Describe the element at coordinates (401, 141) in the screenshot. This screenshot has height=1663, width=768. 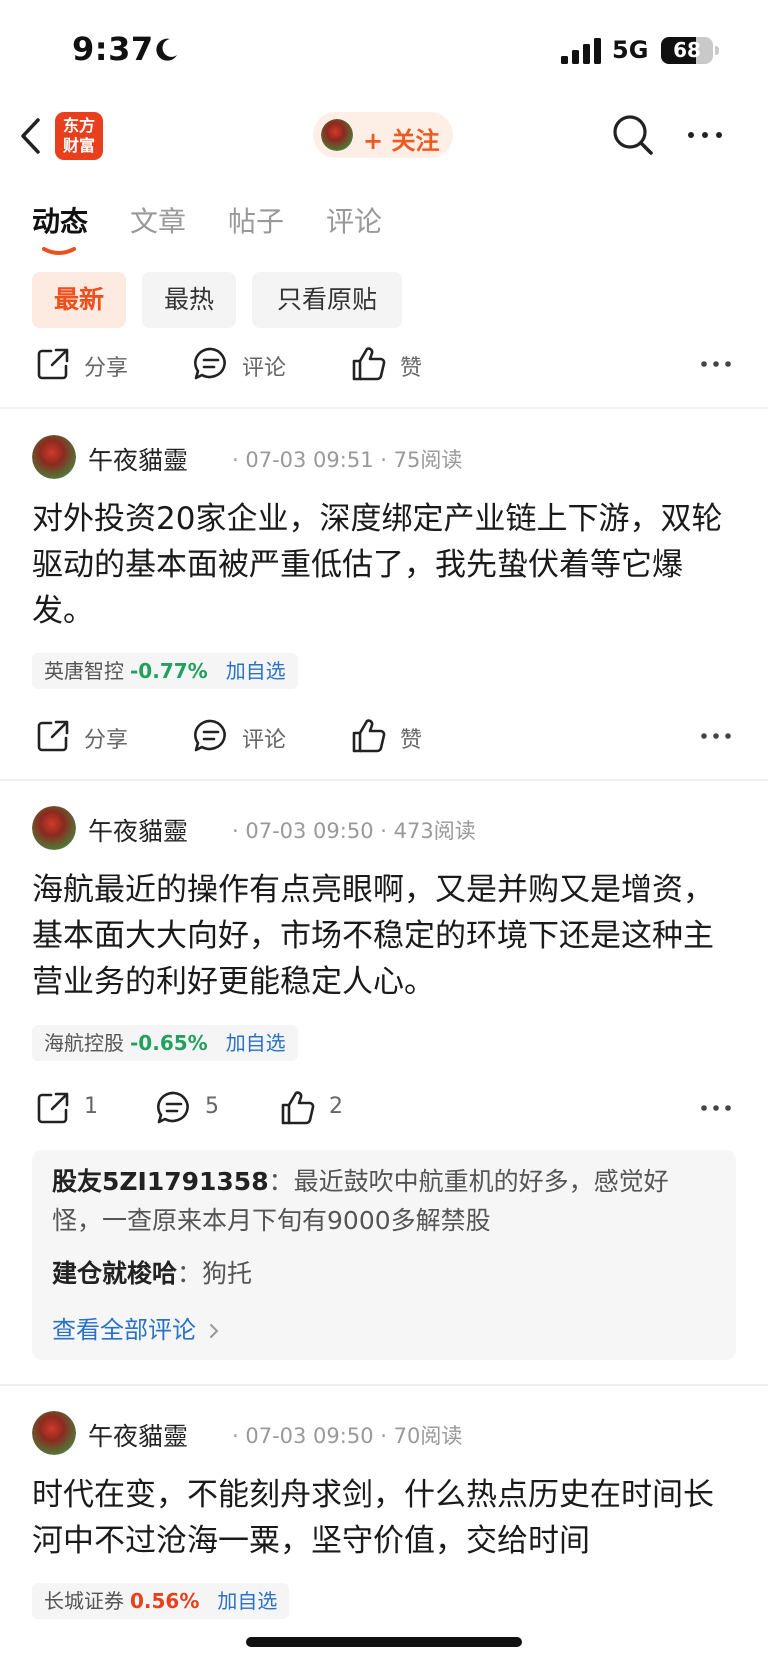
I see `follow-label: + 关注` at that location.